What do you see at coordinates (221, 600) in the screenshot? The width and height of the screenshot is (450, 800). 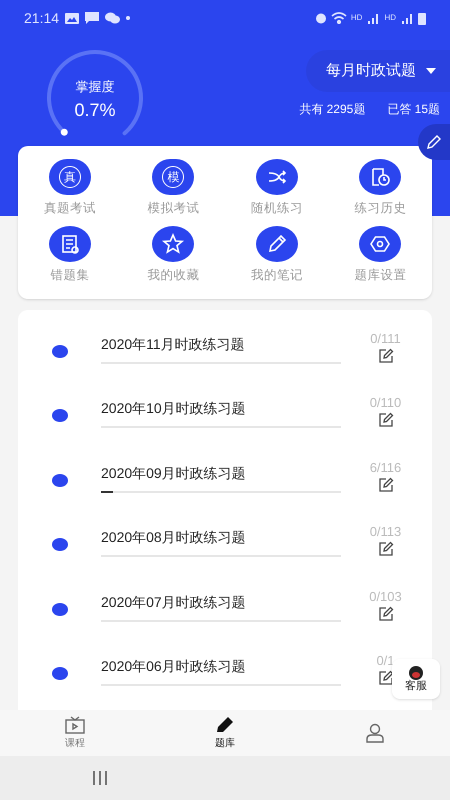 I see `exercise-title: 2020年07月时政练习题` at bounding box center [221, 600].